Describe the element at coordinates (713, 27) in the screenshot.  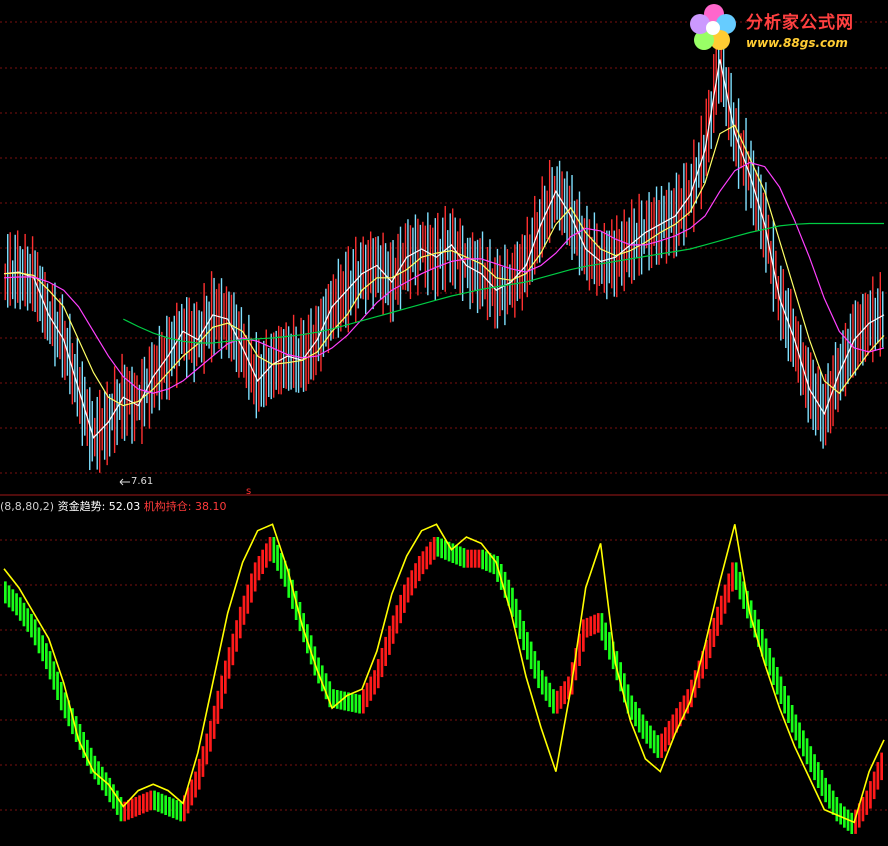
I see `flower-icon` at that location.